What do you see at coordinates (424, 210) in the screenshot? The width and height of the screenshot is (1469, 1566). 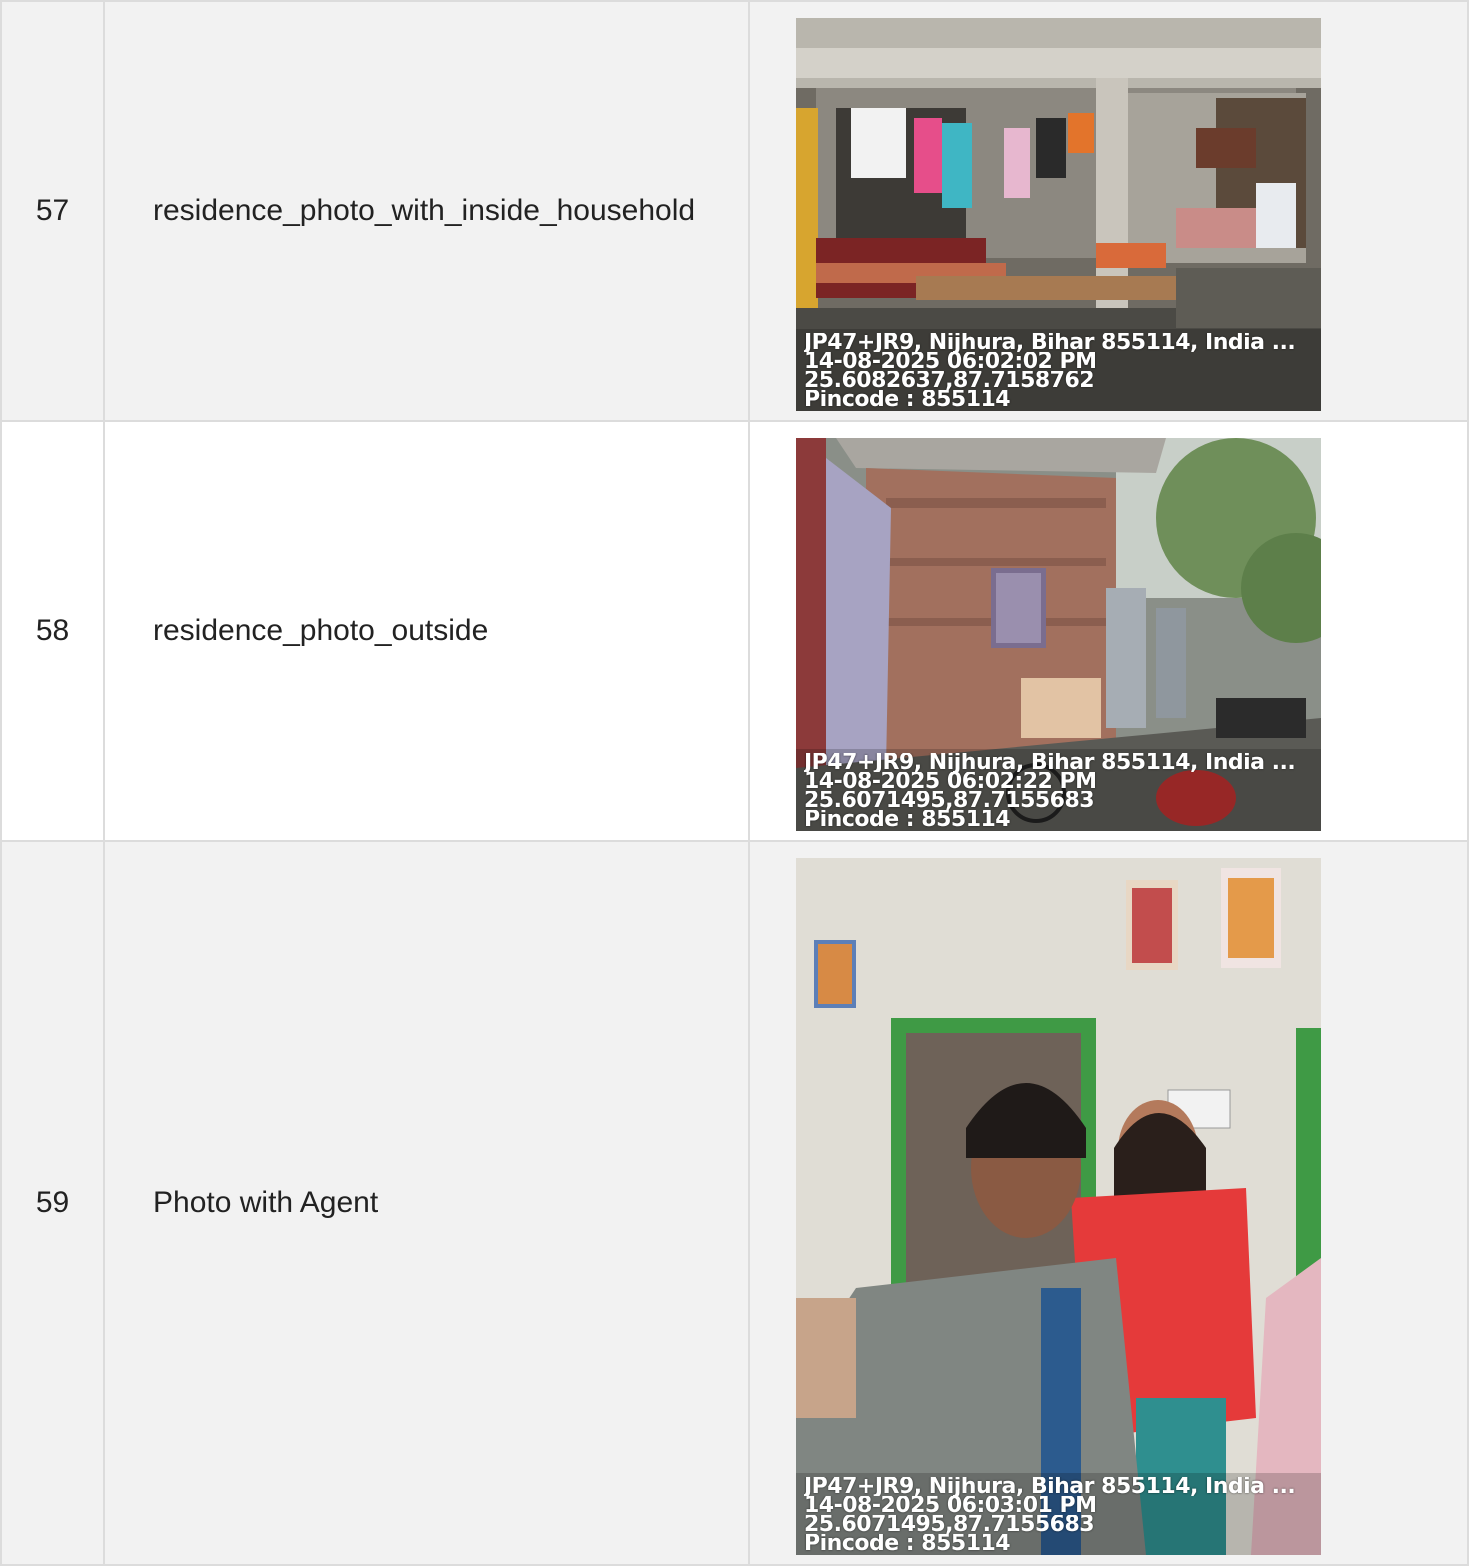 I see `field-name-text: residence_photo_with_inside_household` at bounding box center [424, 210].